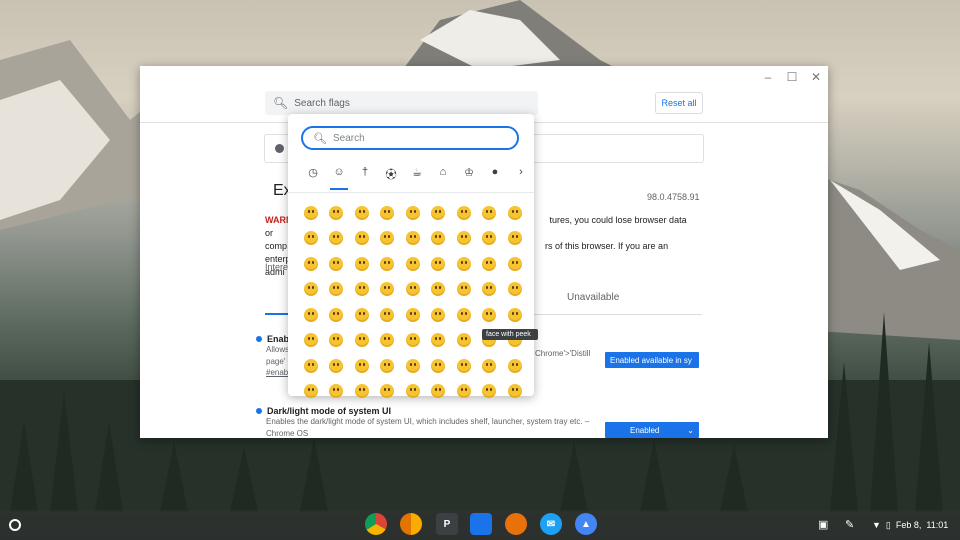 The width and height of the screenshot is (960, 540). I want to click on overview-icon: ▣, so click(823, 524).